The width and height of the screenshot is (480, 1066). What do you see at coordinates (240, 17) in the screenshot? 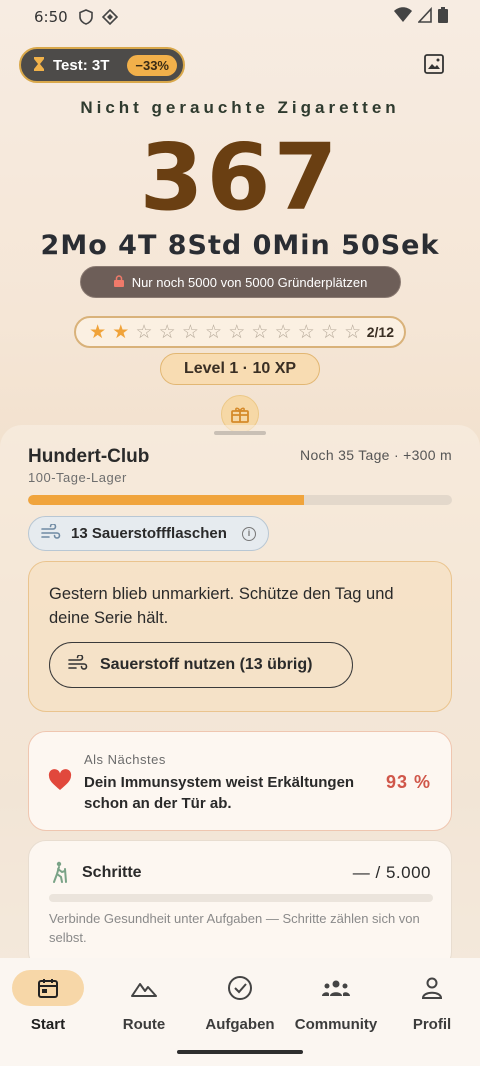
I see `status-bar: 6:50` at bounding box center [240, 17].